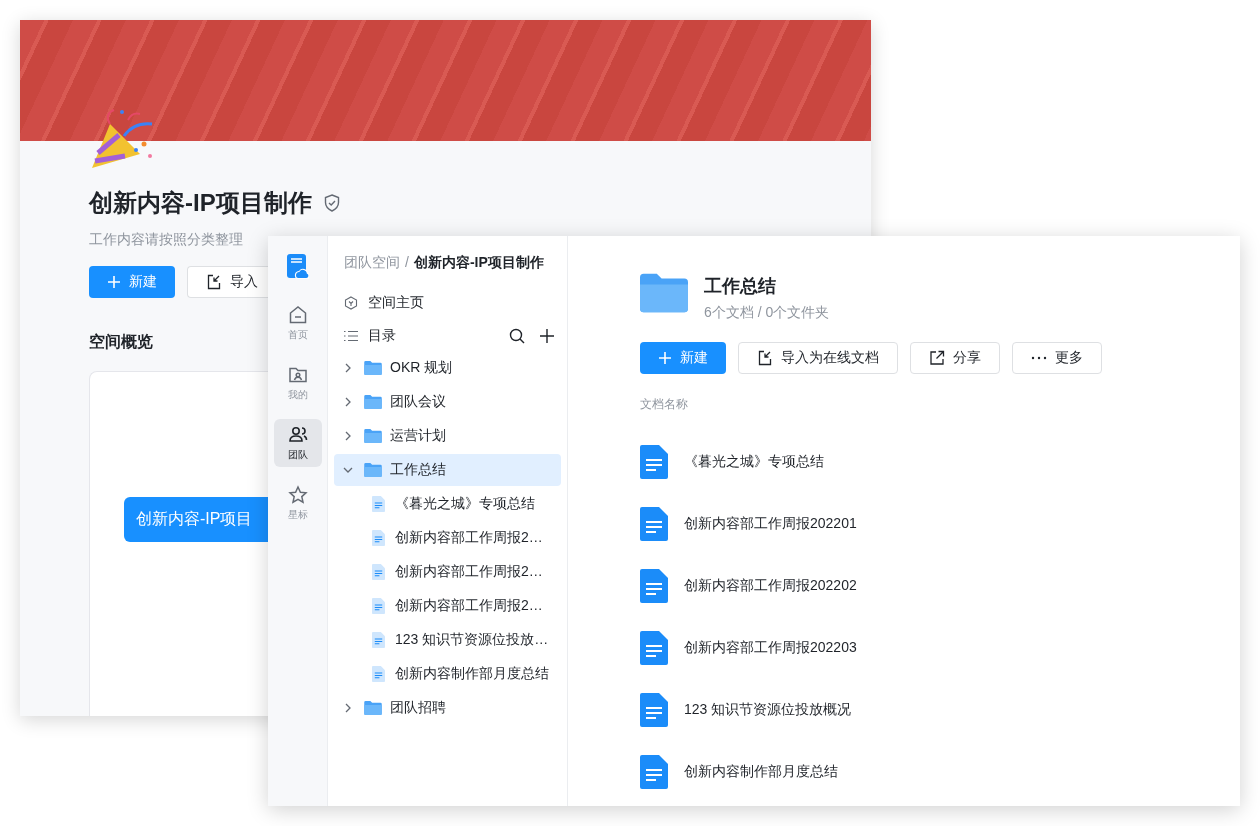  Describe the element at coordinates (940, 462) in the screenshot. I see `document-row: 《暮光之城》专项总结` at that location.